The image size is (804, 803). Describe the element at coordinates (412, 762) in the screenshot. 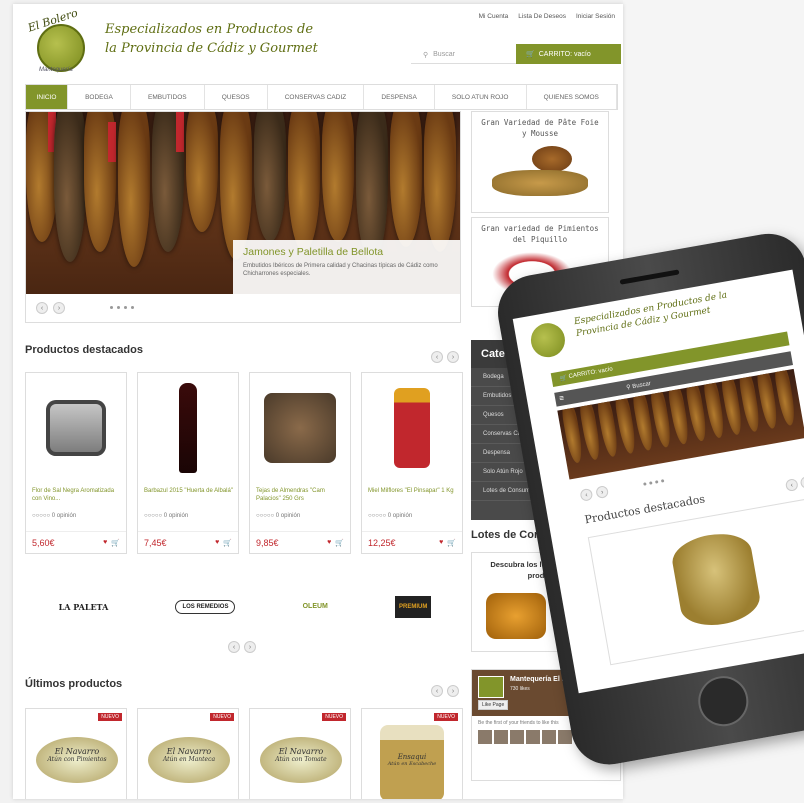

I see `product-image: Ensaqui Atún en Escabeche` at that location.